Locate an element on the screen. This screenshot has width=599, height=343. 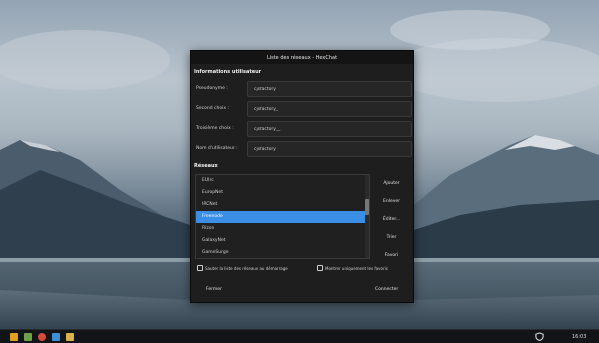
close-button: Fermer is located at coordinates (214, 289).